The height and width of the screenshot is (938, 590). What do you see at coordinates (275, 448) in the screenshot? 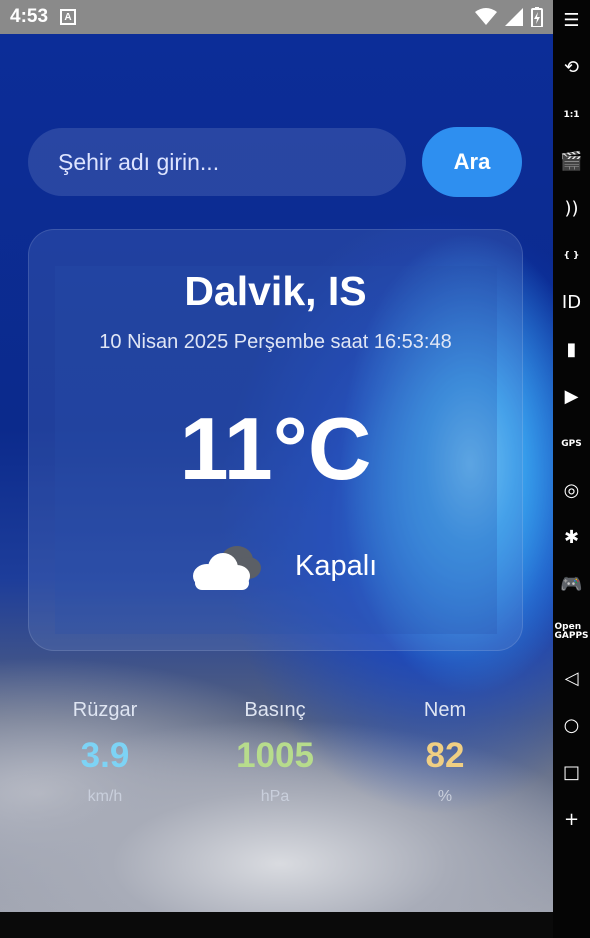
I see `temperature: 11°C` at bounding box center [275, 448].